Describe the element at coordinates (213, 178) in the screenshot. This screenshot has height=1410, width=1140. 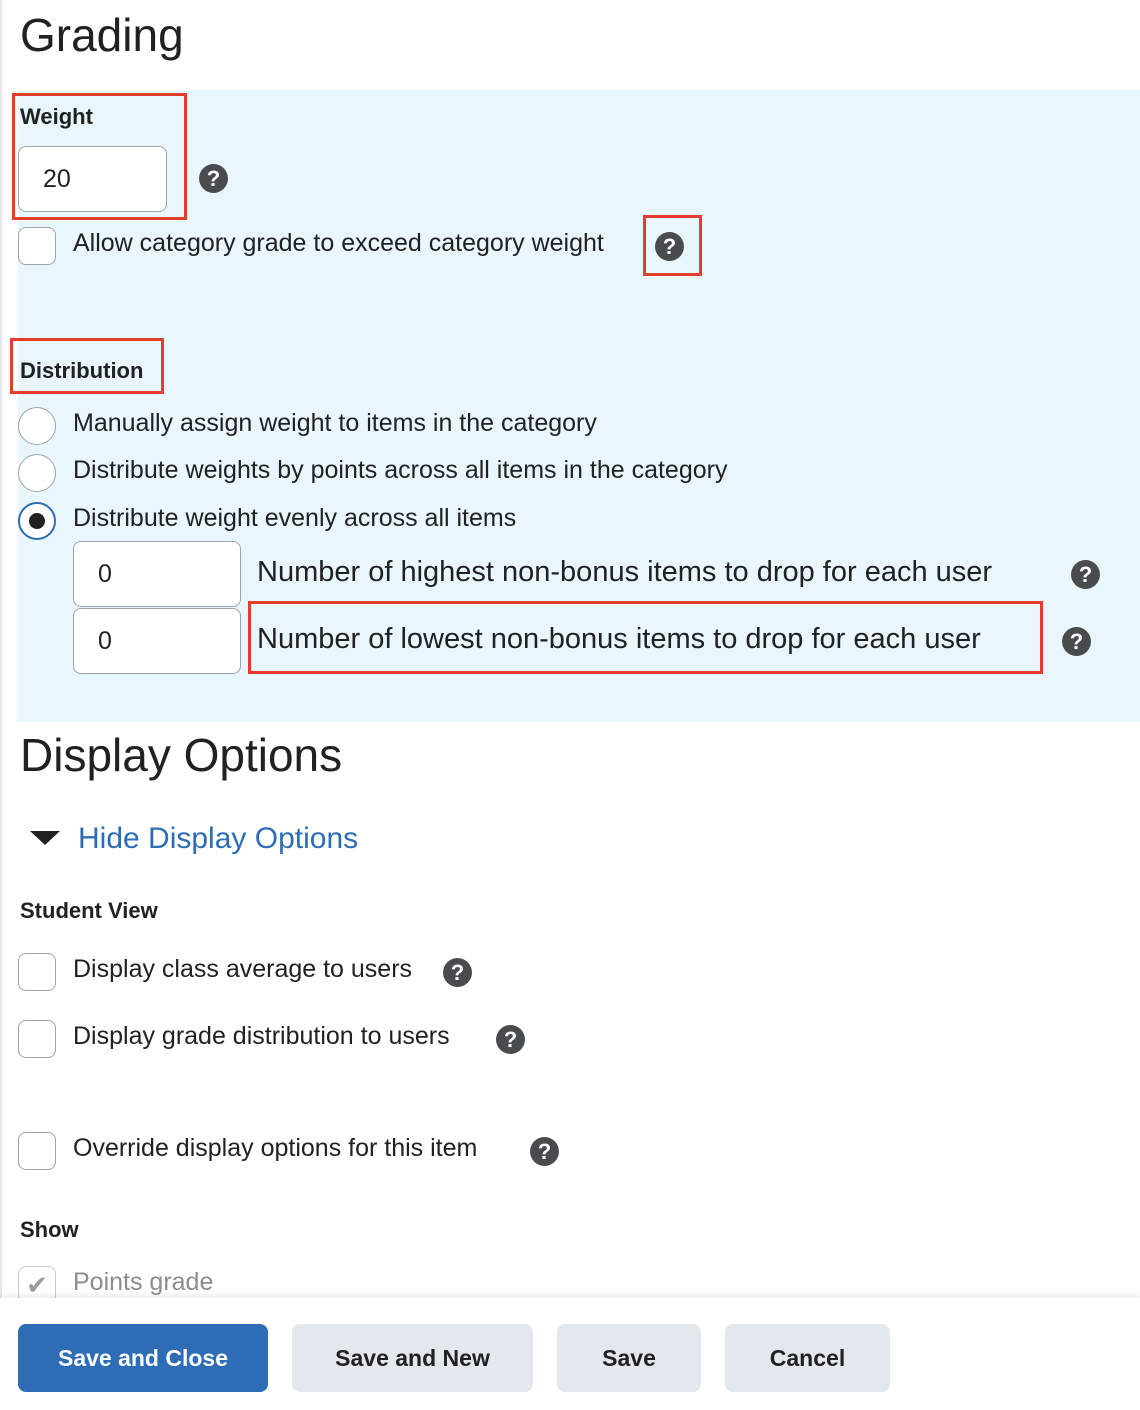
I see `weight-help-icon: ?` at that location.